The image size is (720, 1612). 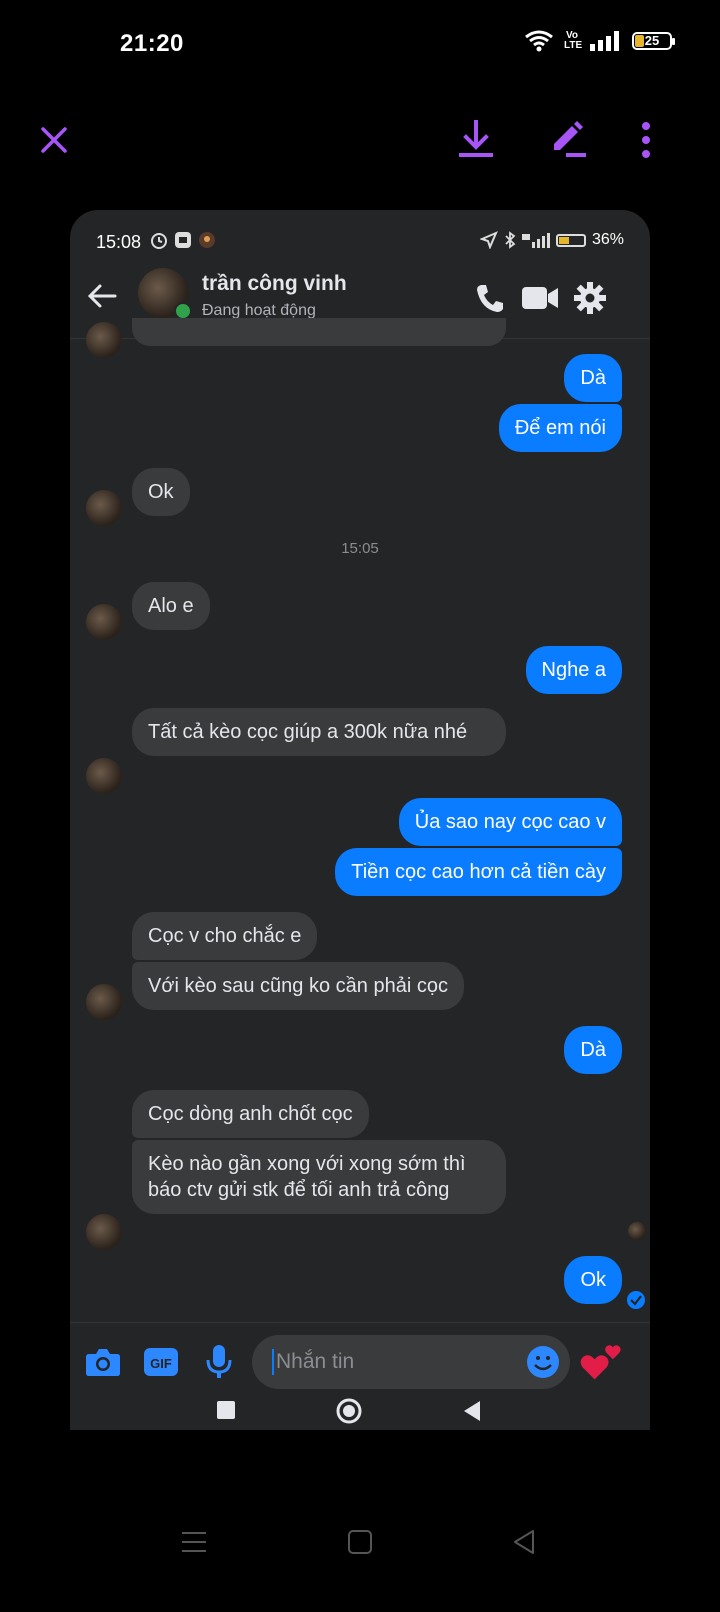 I want to click on os-navigation-bar, so click(x=360, y=1540).